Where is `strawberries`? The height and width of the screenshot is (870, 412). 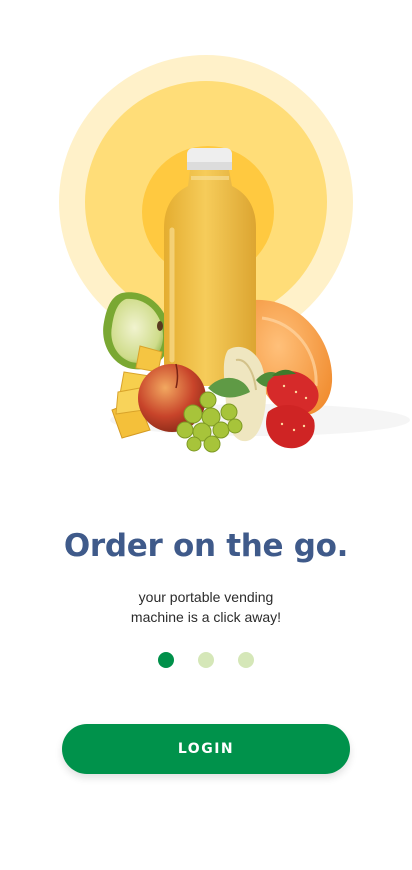 strawberries is located at coordinates (292, 409).